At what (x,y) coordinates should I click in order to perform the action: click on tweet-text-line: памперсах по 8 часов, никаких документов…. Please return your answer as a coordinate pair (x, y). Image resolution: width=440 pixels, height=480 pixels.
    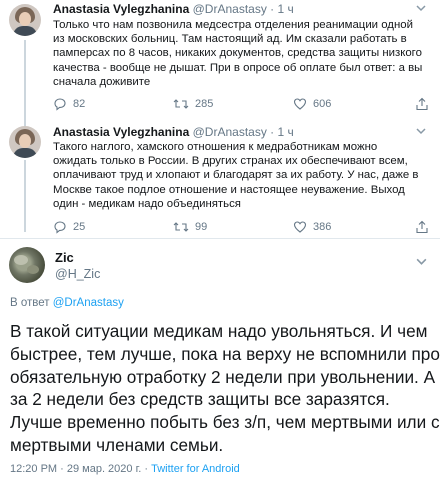
    Looking at the image, I should click on (237, 53).